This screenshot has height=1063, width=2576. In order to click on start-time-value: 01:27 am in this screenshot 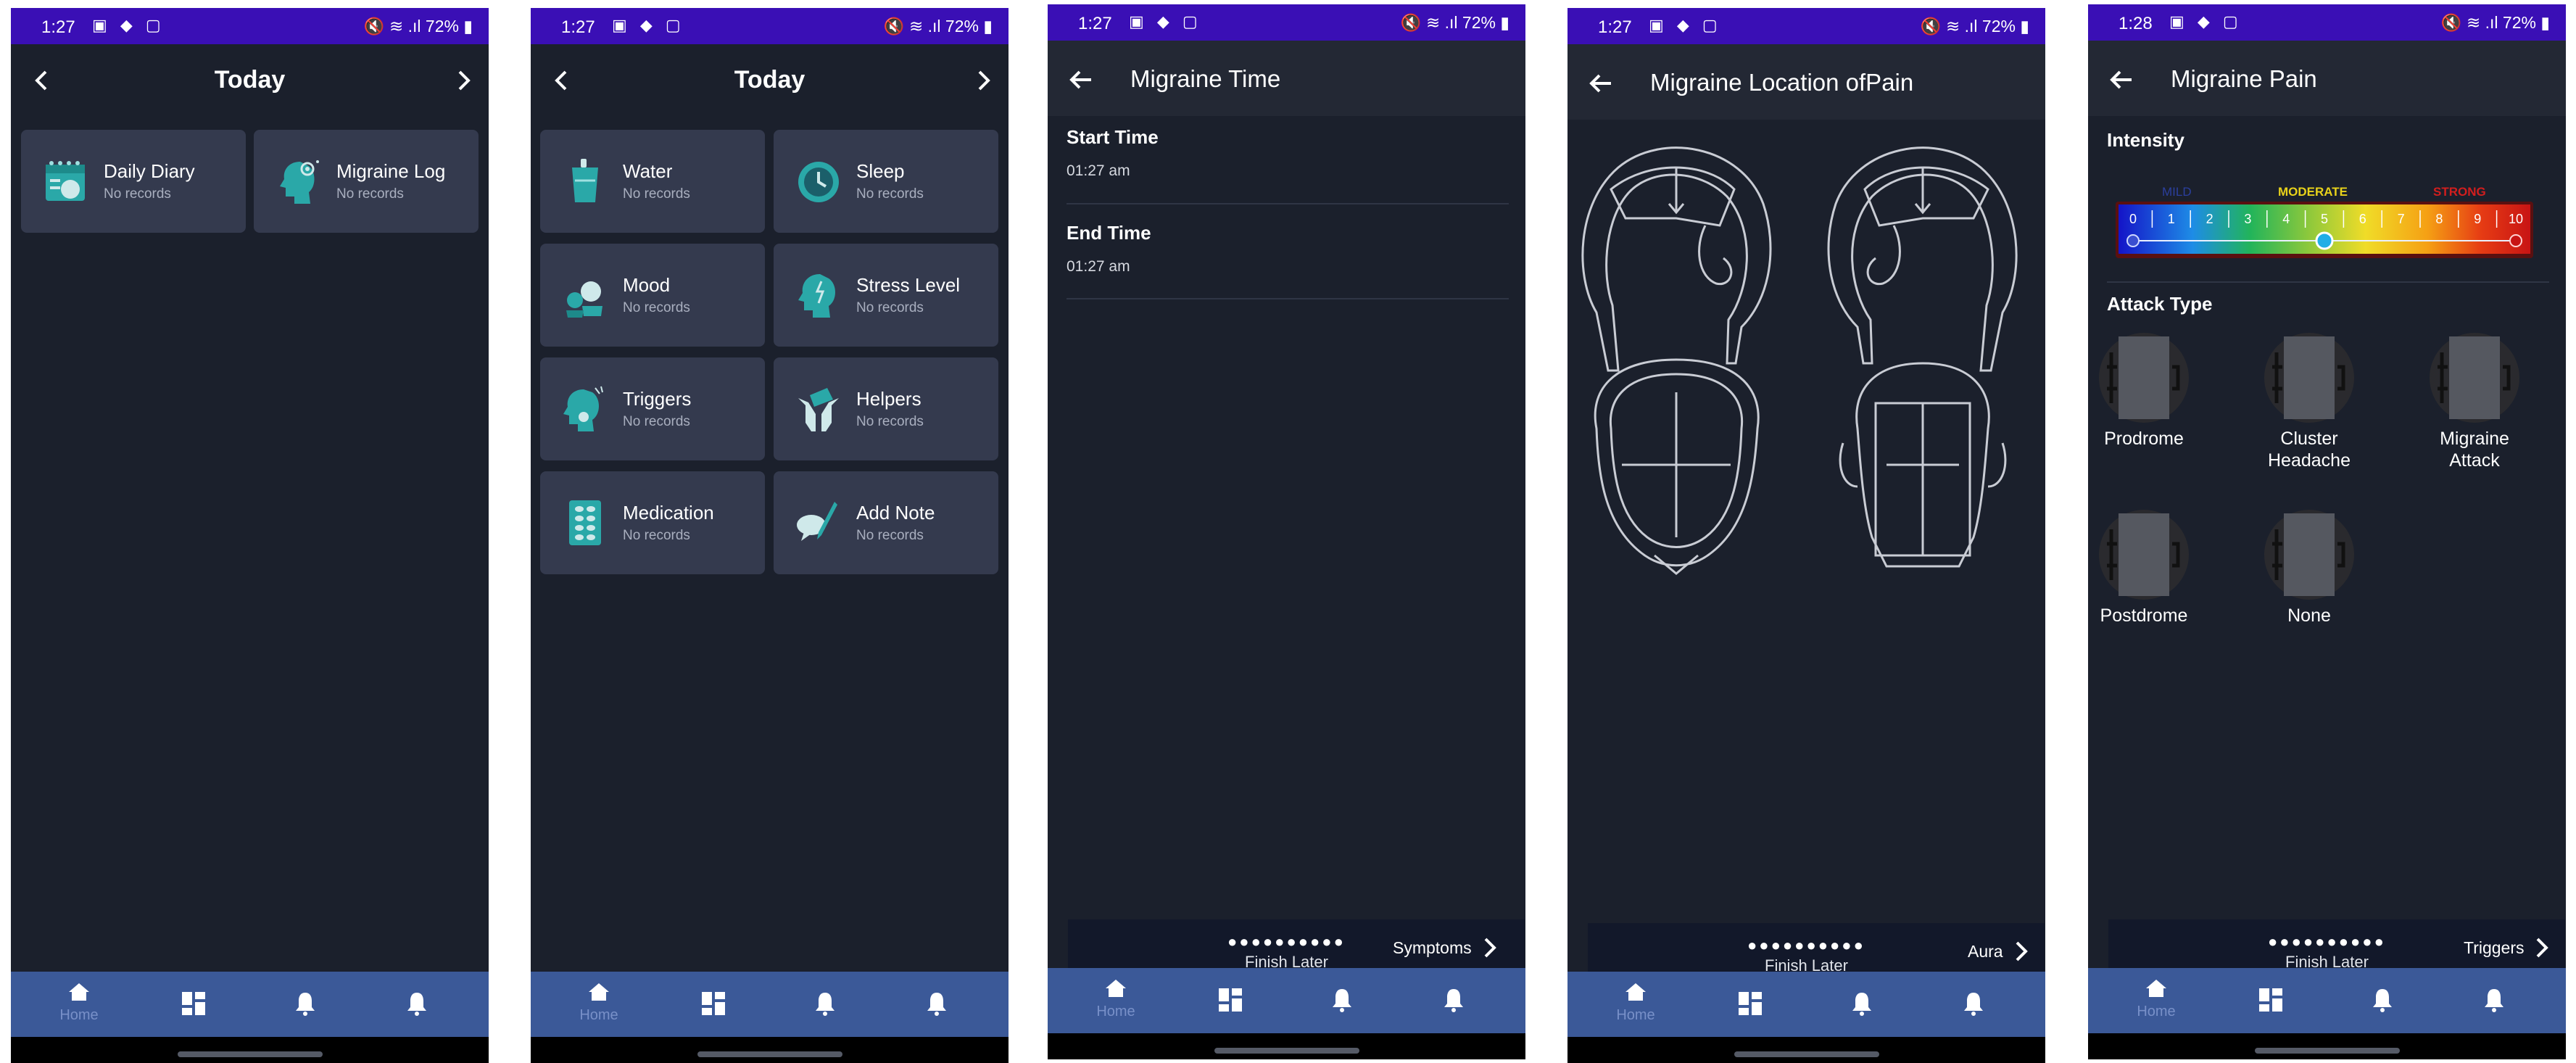, I will do `click(1098, 171)`.